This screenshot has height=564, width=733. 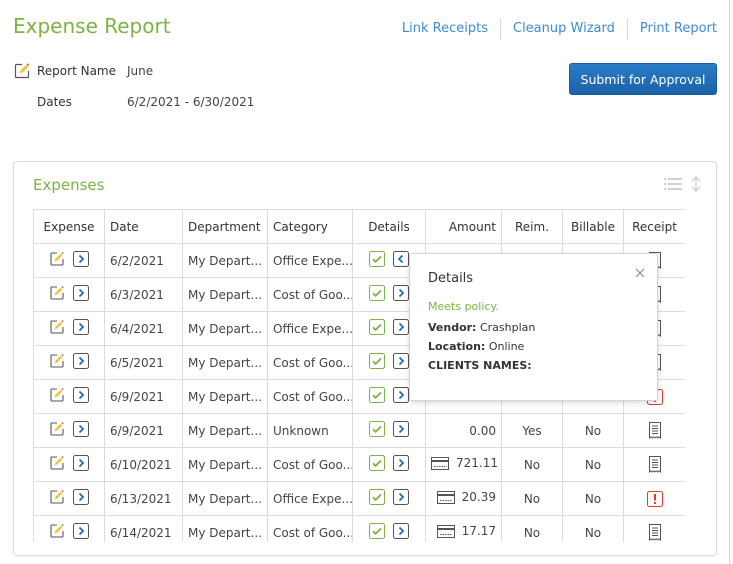 I want to click on billable-cell: No, so click(x=593, y=528).